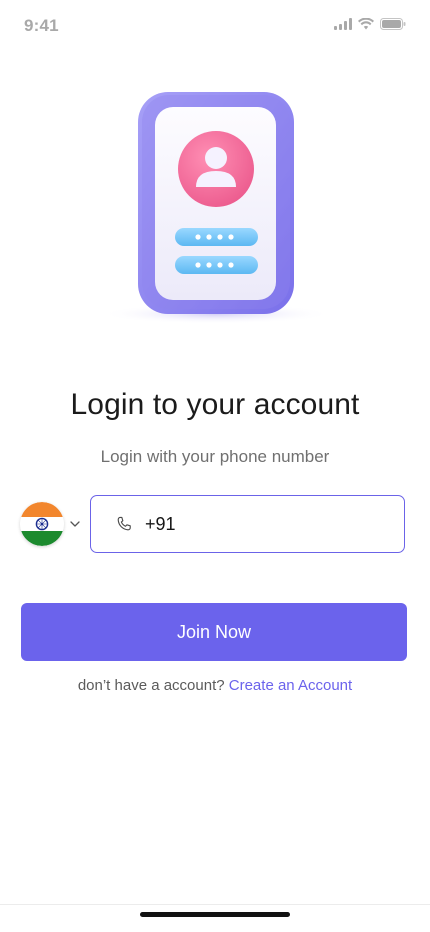  Describe the element at coordinates (216, 208) in the screenshot. I see `illustration-art` at that location.